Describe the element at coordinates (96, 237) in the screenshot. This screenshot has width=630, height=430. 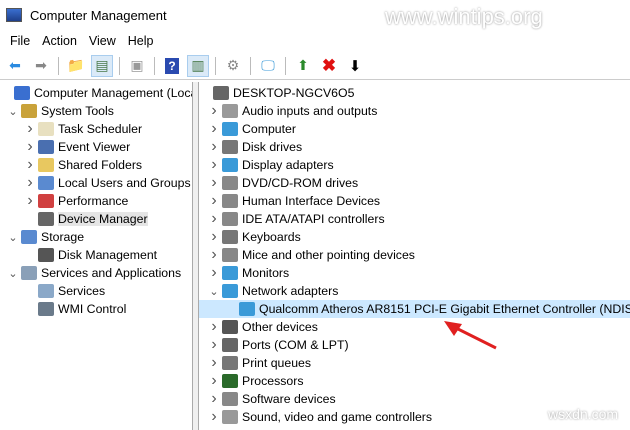
I see `tree-item: ⌄ Storage` at that location.